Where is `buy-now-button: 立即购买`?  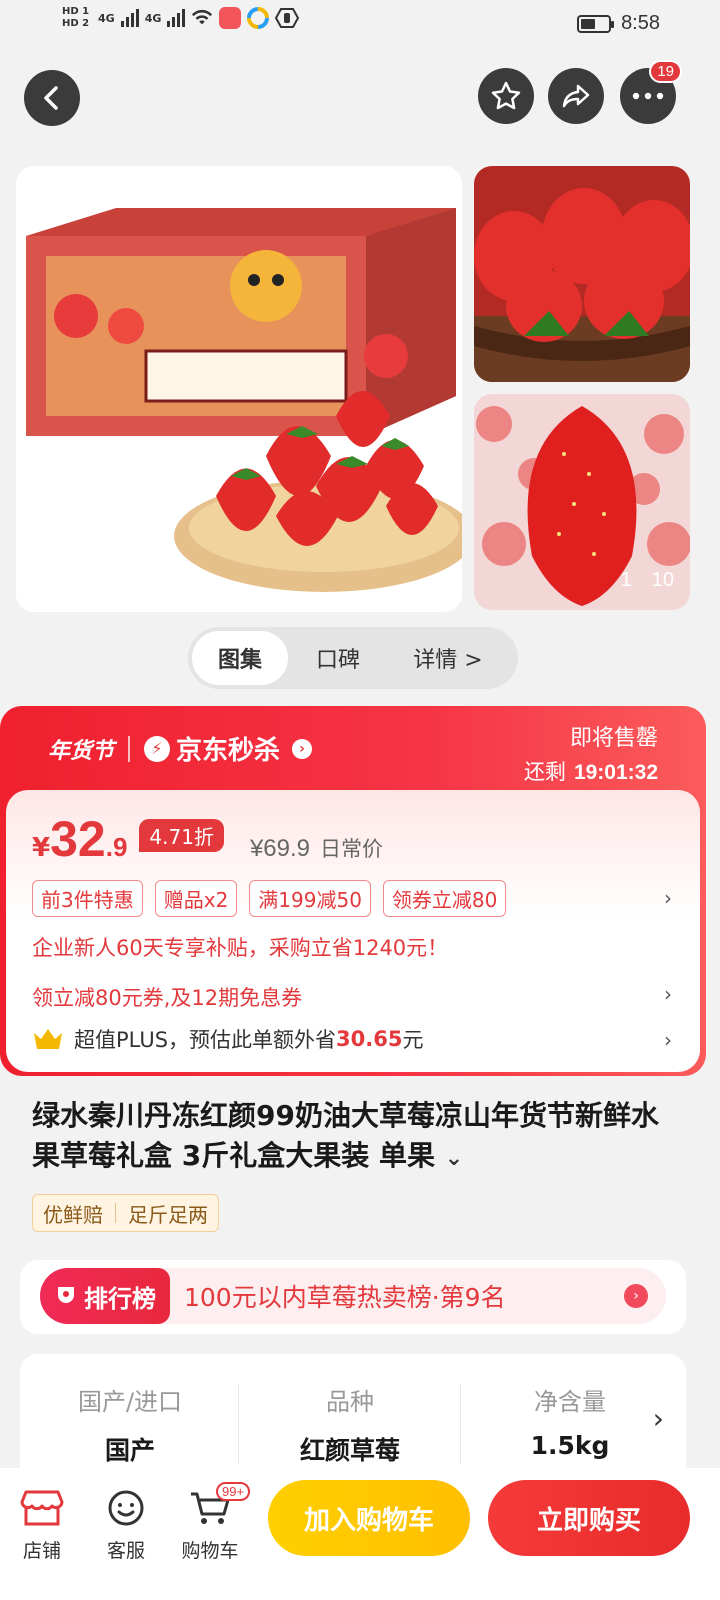
buy-now-button: 立即购买 is located at coordinates (589, 1518).